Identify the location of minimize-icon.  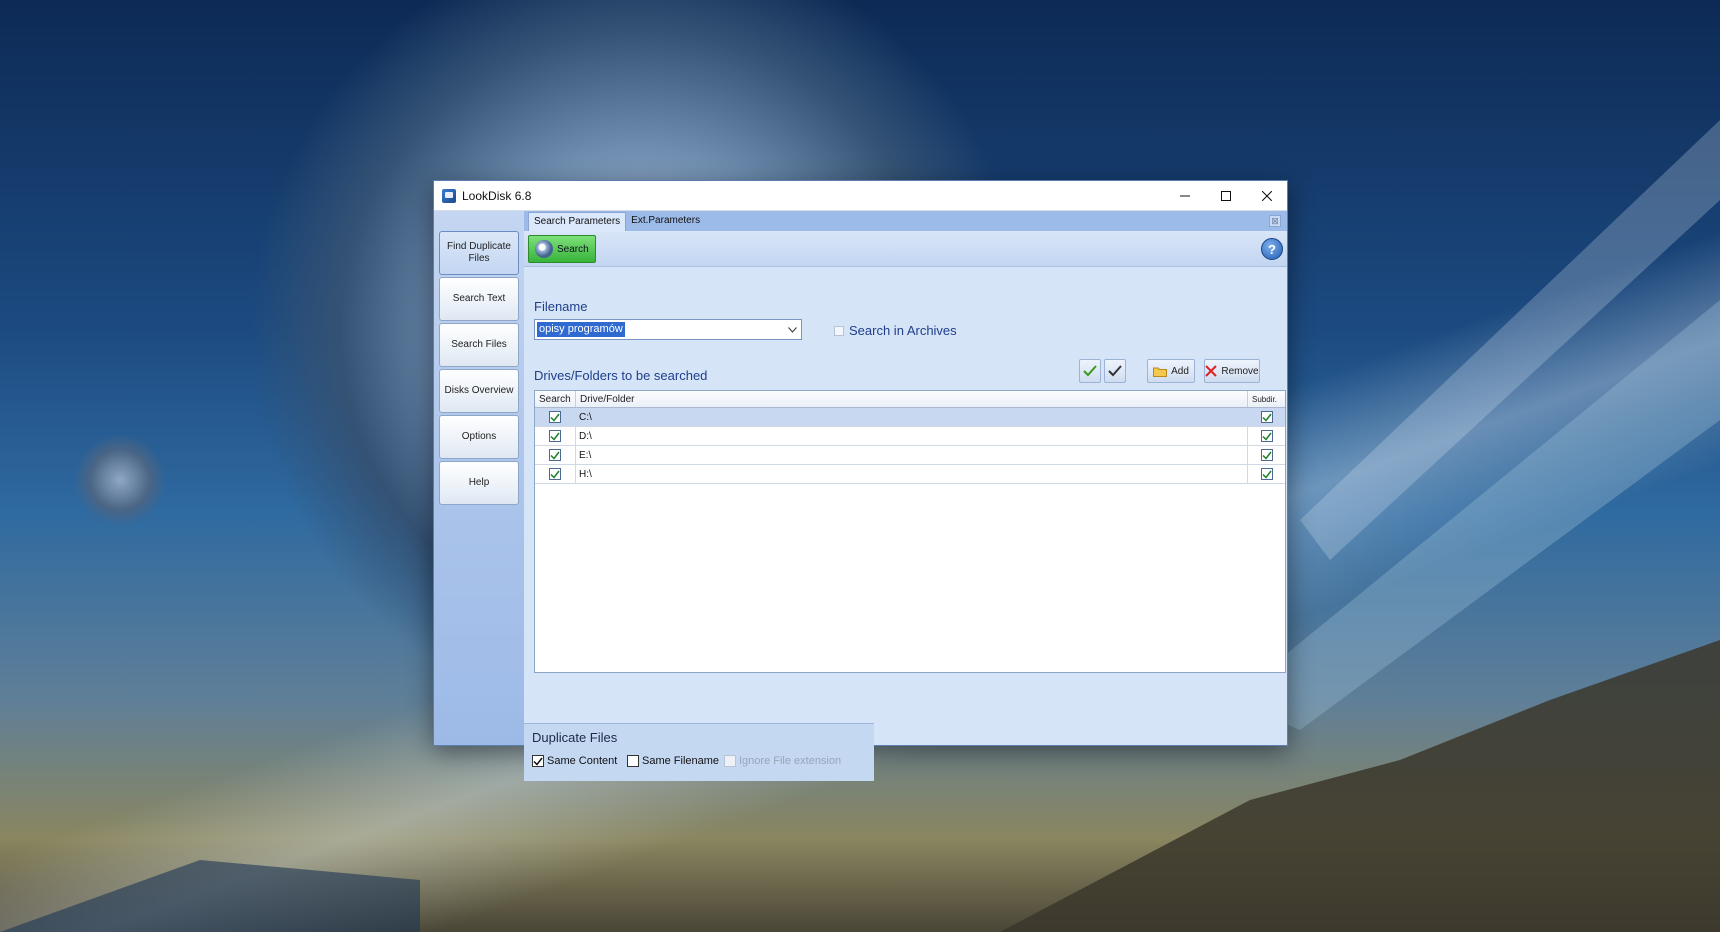
(1184, 196).